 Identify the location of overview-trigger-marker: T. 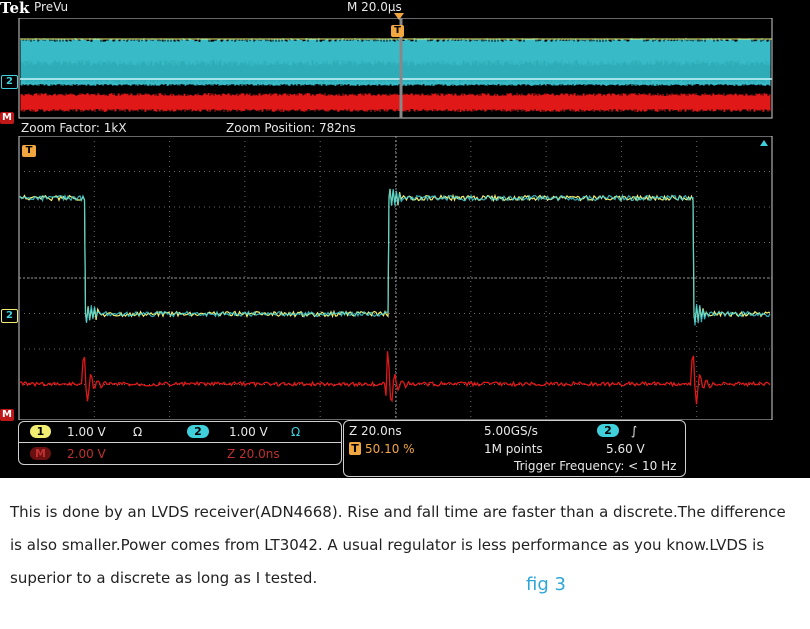
(397, 31).